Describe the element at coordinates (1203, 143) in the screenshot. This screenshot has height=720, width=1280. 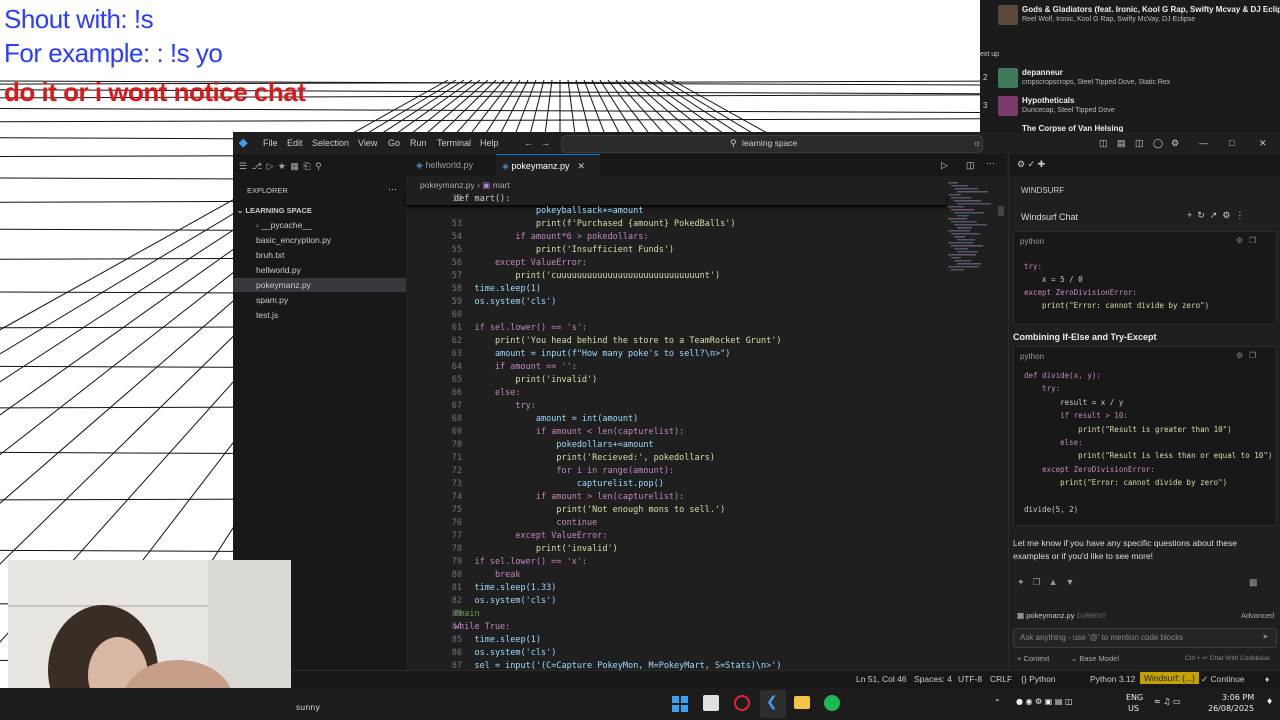
I see `minimize-icon: —` at that location.